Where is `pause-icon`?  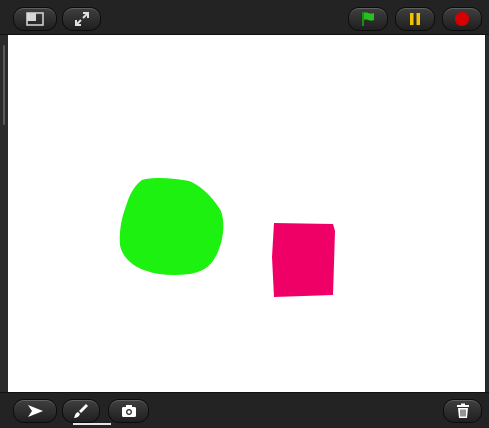
pause-icon is located at coordinates (415, 19).